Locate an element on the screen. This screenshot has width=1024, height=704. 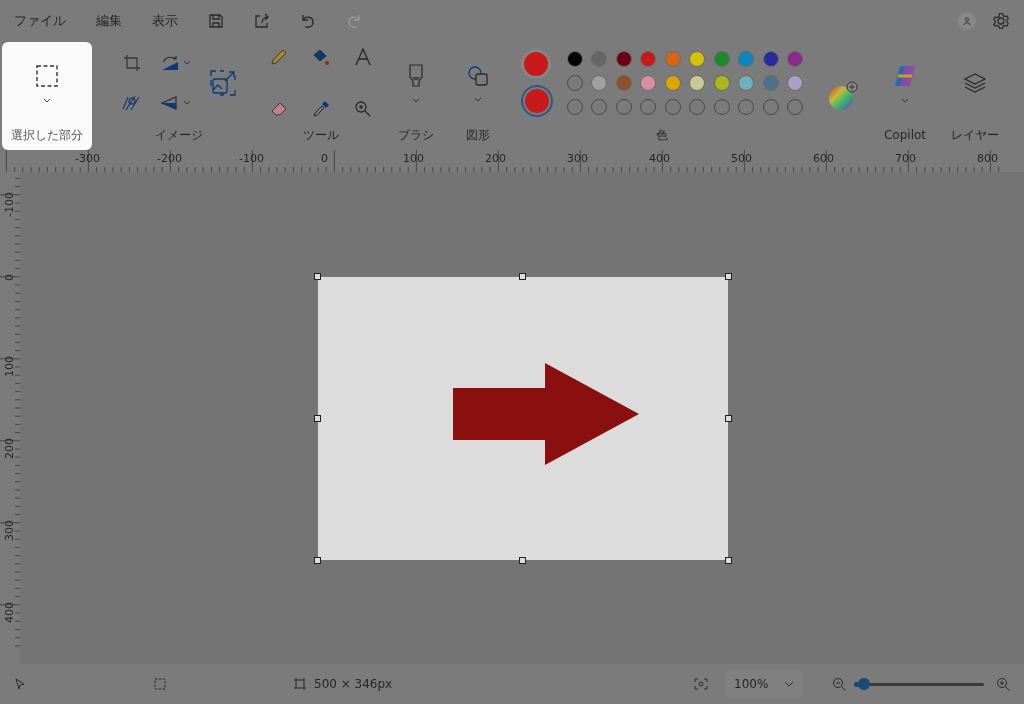
selection-rectangle-icon is located at coordinates (47, 75).